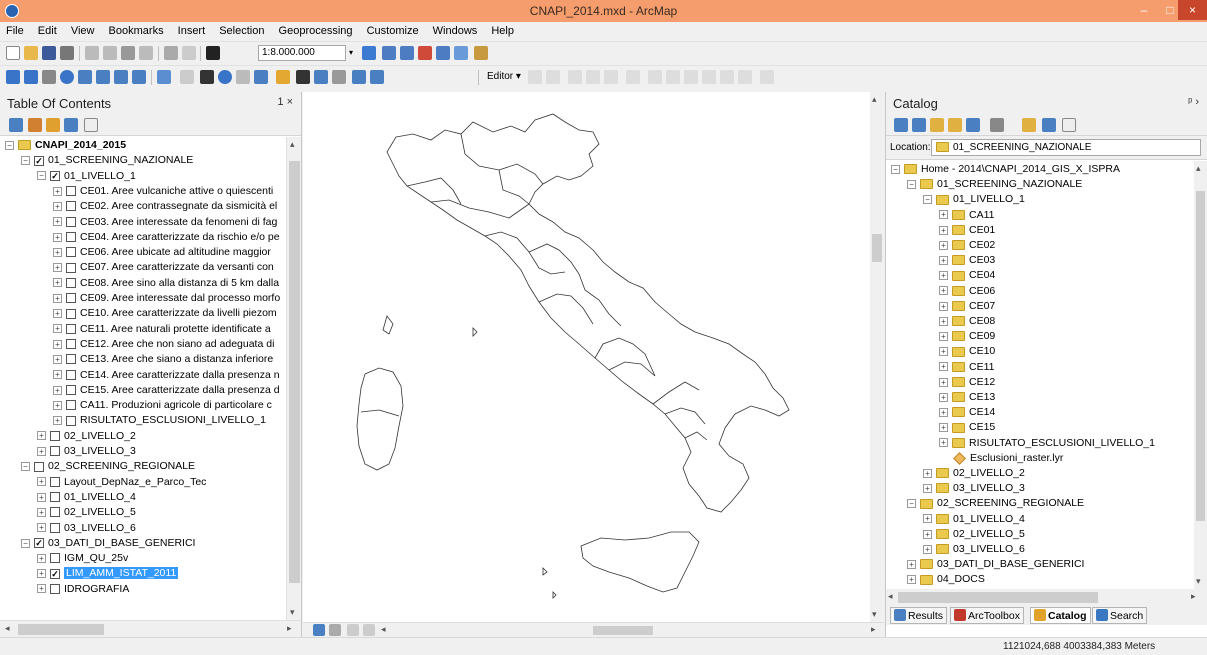  Describe the element at coordinates (213, 53) in the screenshot. I see `add-data-icon` at that location.